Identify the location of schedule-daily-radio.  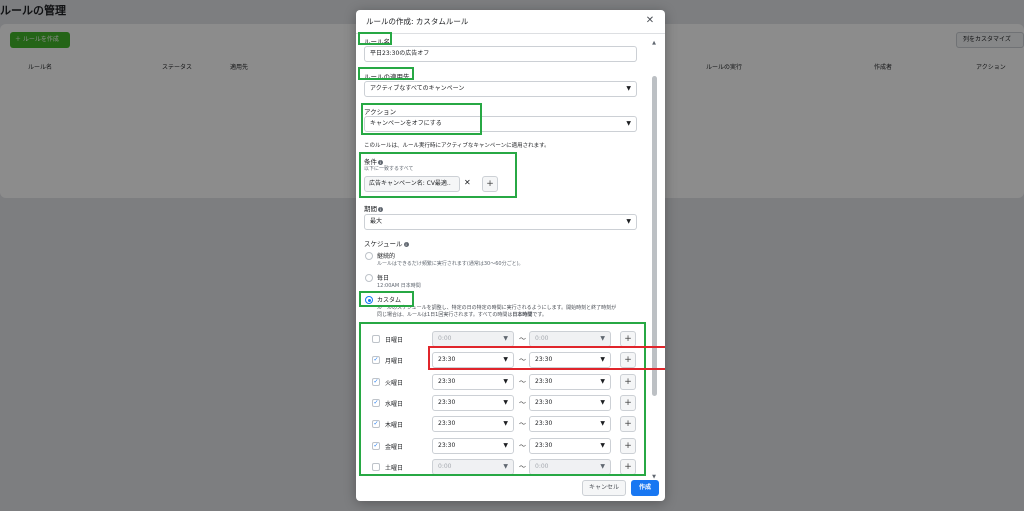
(369, 278).